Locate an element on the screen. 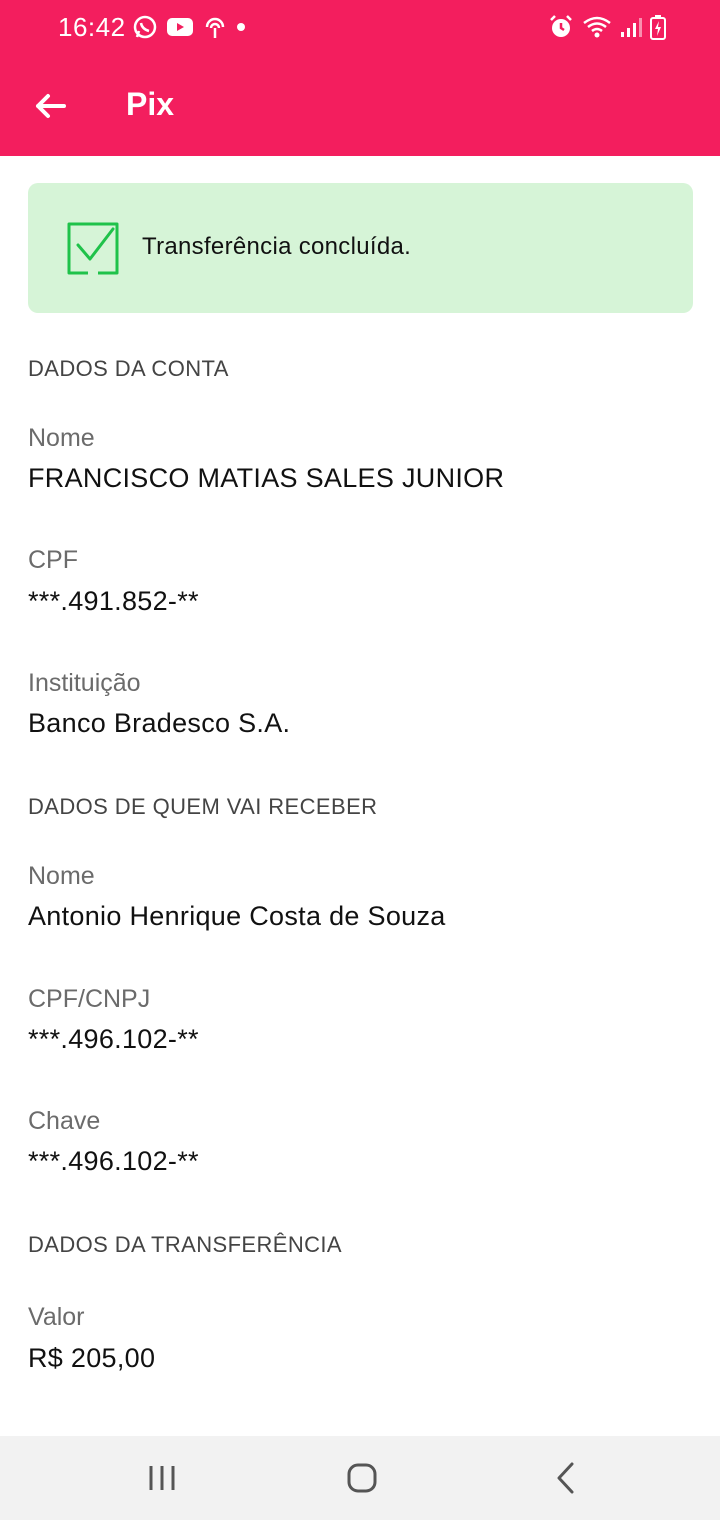 This screenshot has width=720, height=1520. notification-icons is located at coordinates (189, 27).